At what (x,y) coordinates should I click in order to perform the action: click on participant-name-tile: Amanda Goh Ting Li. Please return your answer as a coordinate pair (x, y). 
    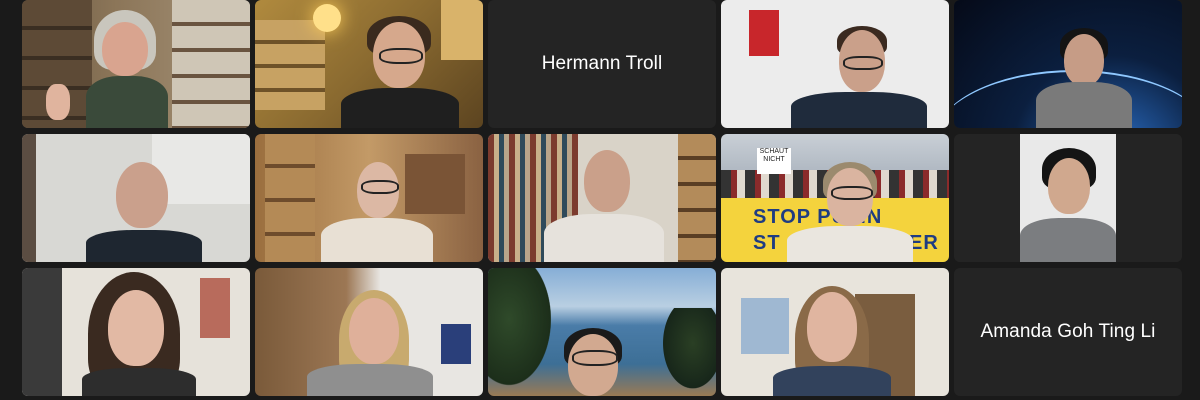
    Looking at the image, I should click on (1068, 332).